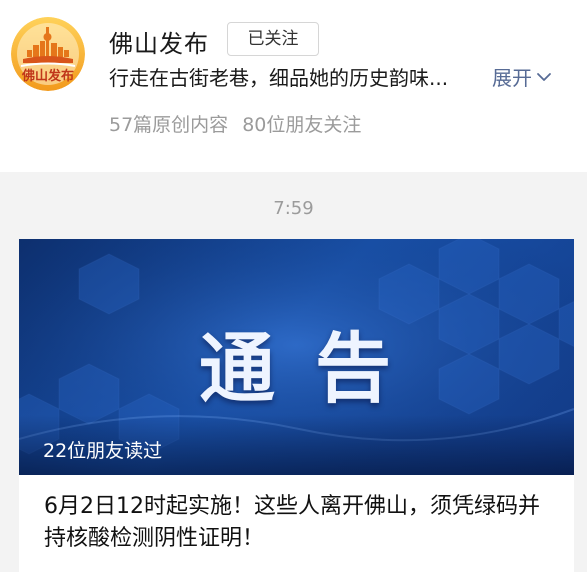  Describe the element at coordinates (512, 78) in the screenshot. I see `expand-label: 展开` at that location.